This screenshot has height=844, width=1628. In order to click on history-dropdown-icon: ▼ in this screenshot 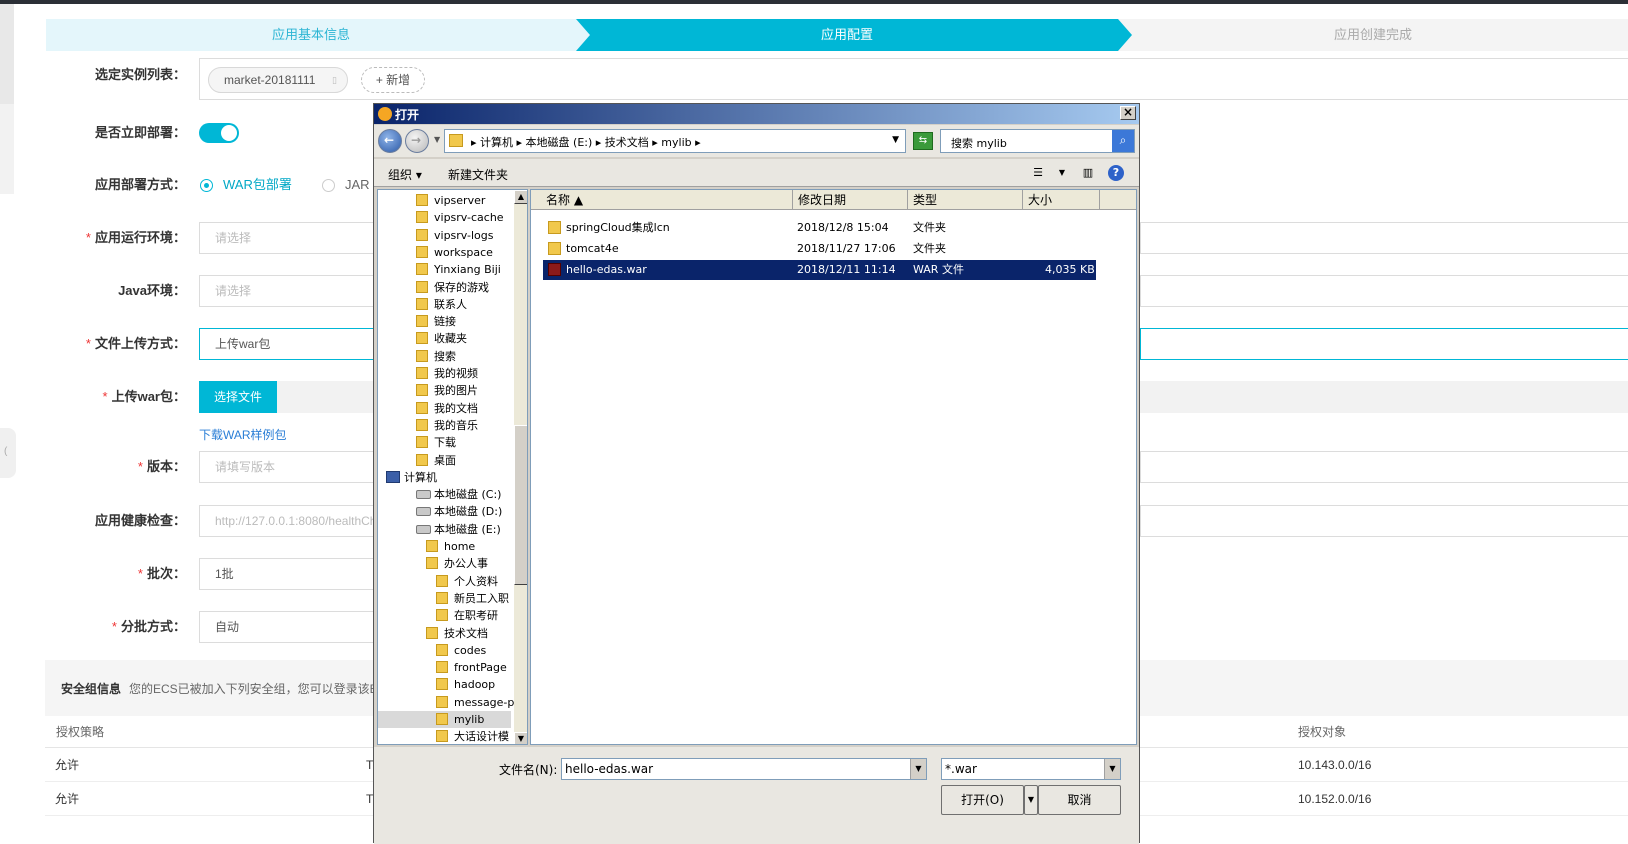, I will do `click(437, 139)`.